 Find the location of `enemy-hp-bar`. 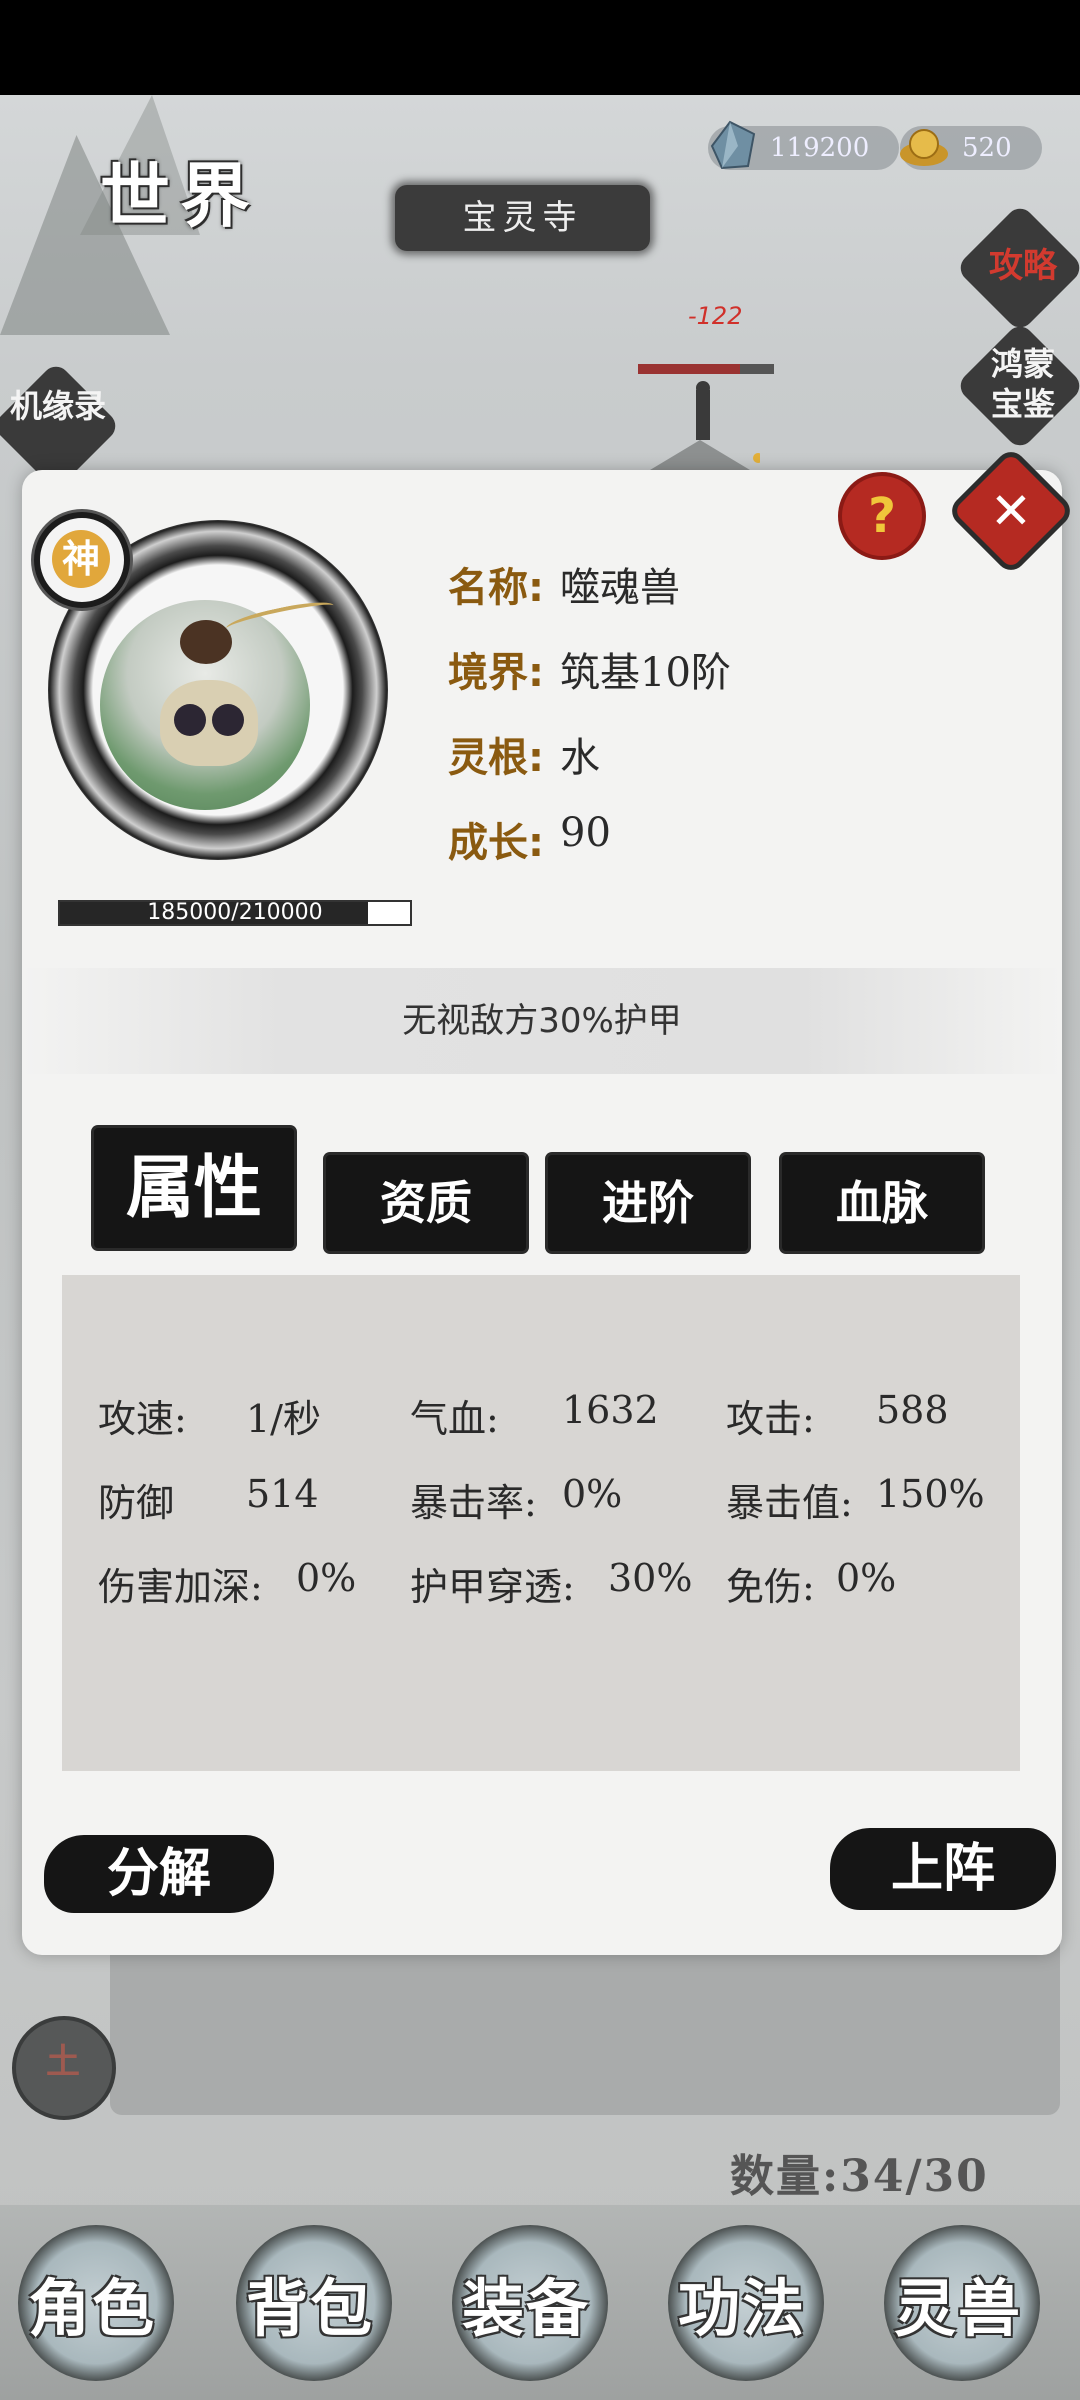

enemy-hp-bar is located at coordinates (689, 369).